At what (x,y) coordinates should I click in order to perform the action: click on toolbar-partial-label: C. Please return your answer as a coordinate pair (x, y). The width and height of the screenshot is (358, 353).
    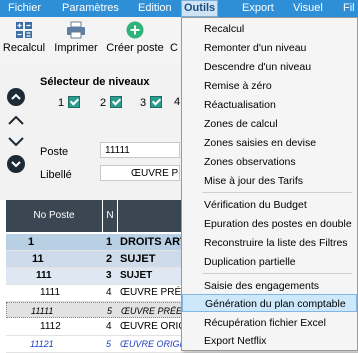
    Looking at the image, I should click on (174, 48).